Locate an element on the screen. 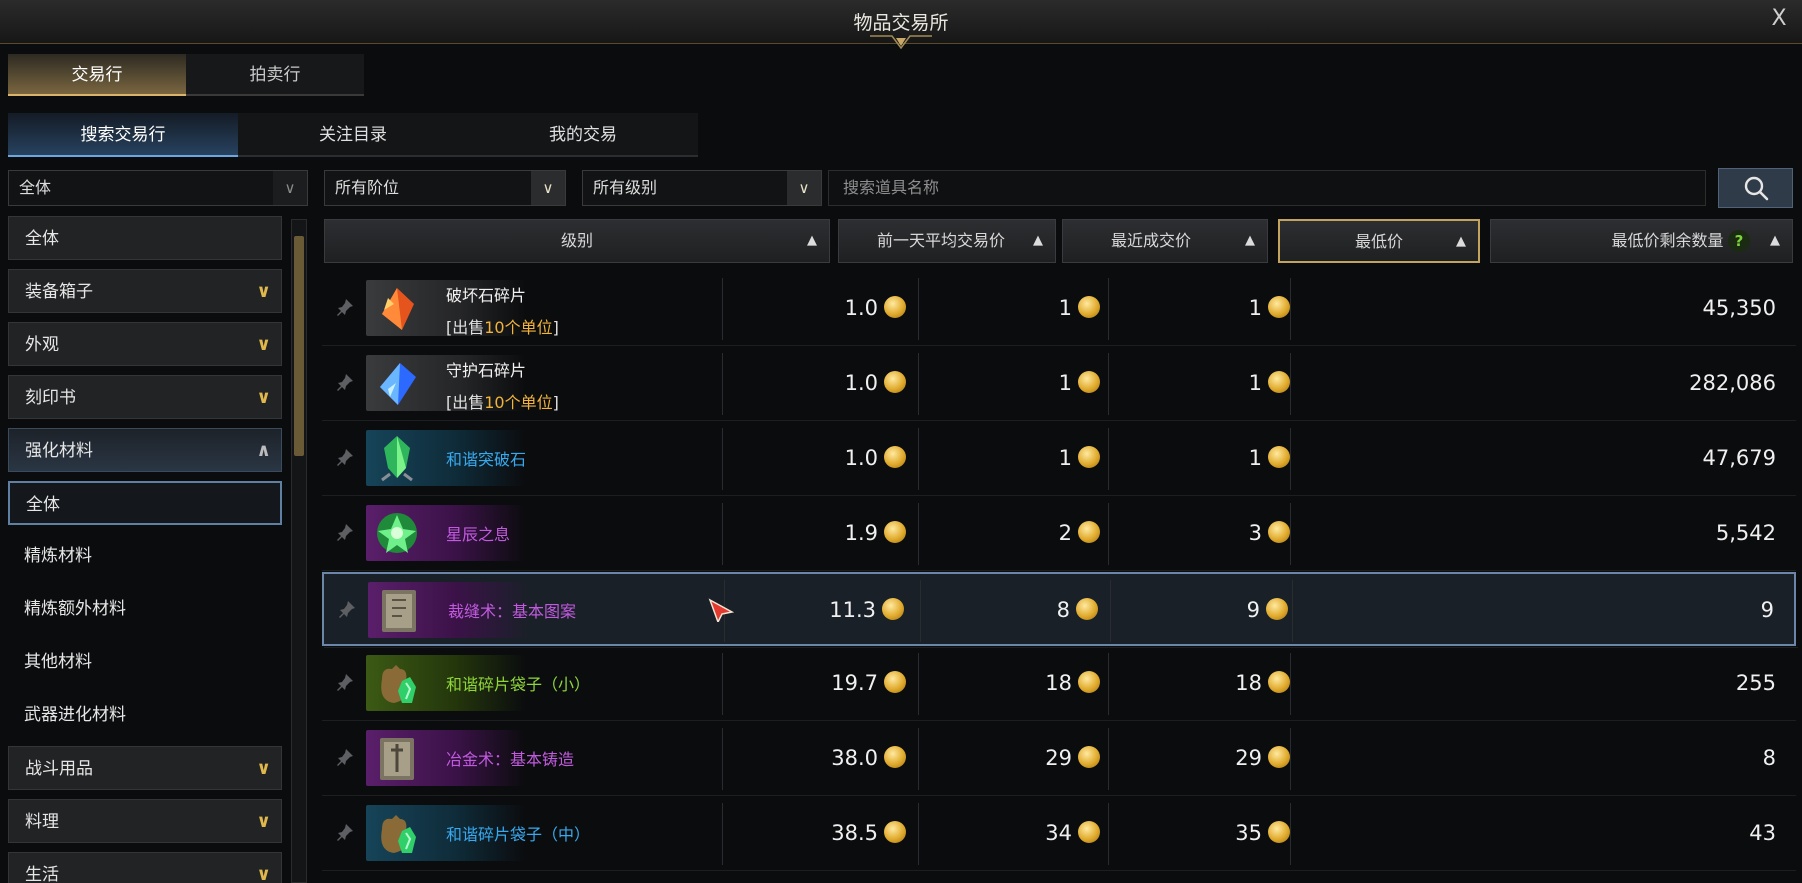  sidebar-item-all: 全体 is located at coordinates (145, 238).